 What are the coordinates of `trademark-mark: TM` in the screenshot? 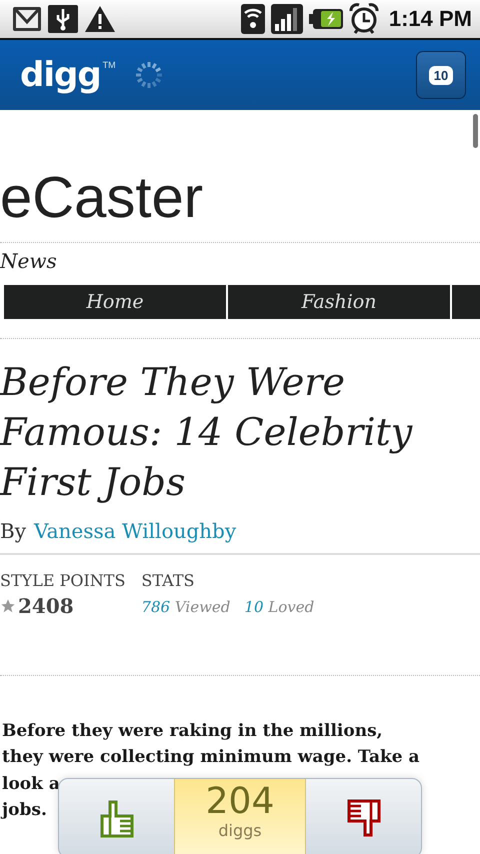 It's located at (109, 65).